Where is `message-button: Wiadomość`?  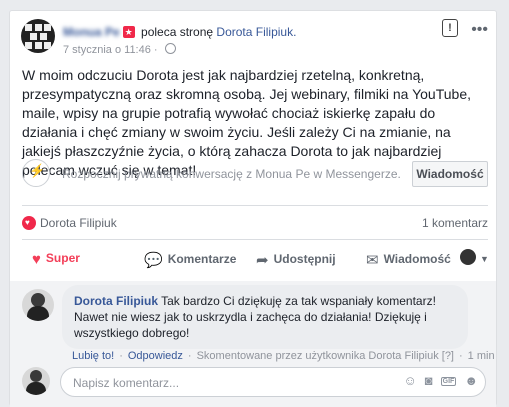
message-button: Wiadomość is located at coordinates (450, 174).